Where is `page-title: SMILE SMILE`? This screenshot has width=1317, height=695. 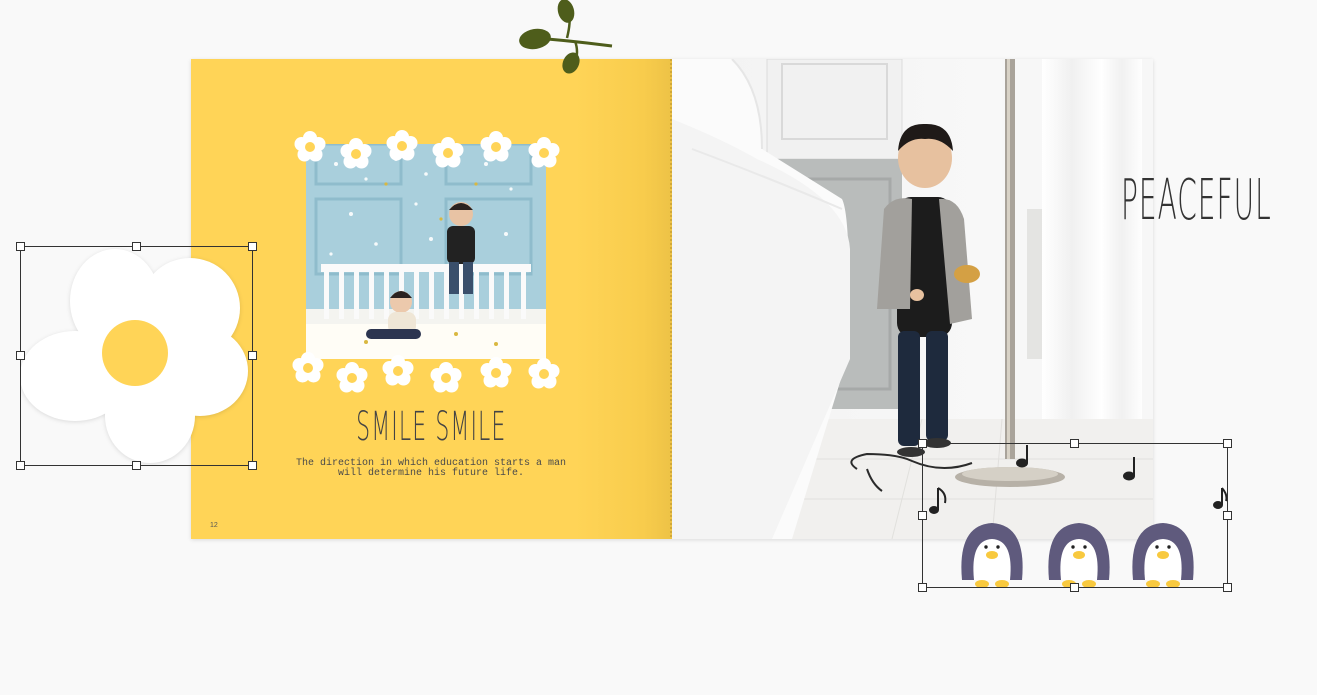
page-title: SMILE SMILE is located at coordinates (431, 427).